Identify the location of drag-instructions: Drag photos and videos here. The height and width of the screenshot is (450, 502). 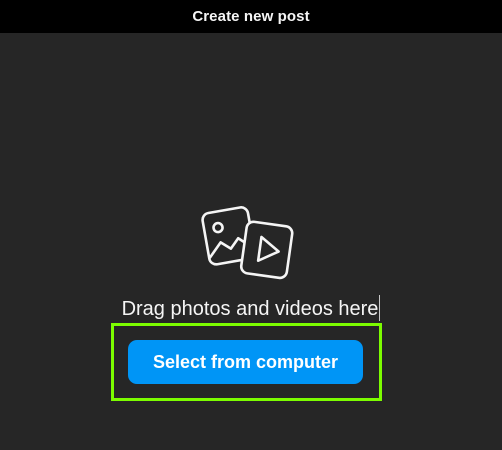
(251, 308).